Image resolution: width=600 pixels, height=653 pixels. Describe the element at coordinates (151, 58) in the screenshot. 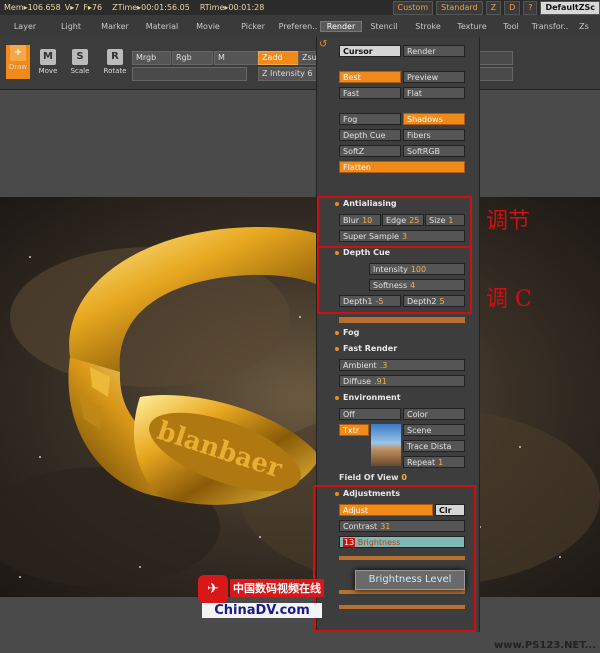

I see `mrgb-button: Mrgb` at that location.